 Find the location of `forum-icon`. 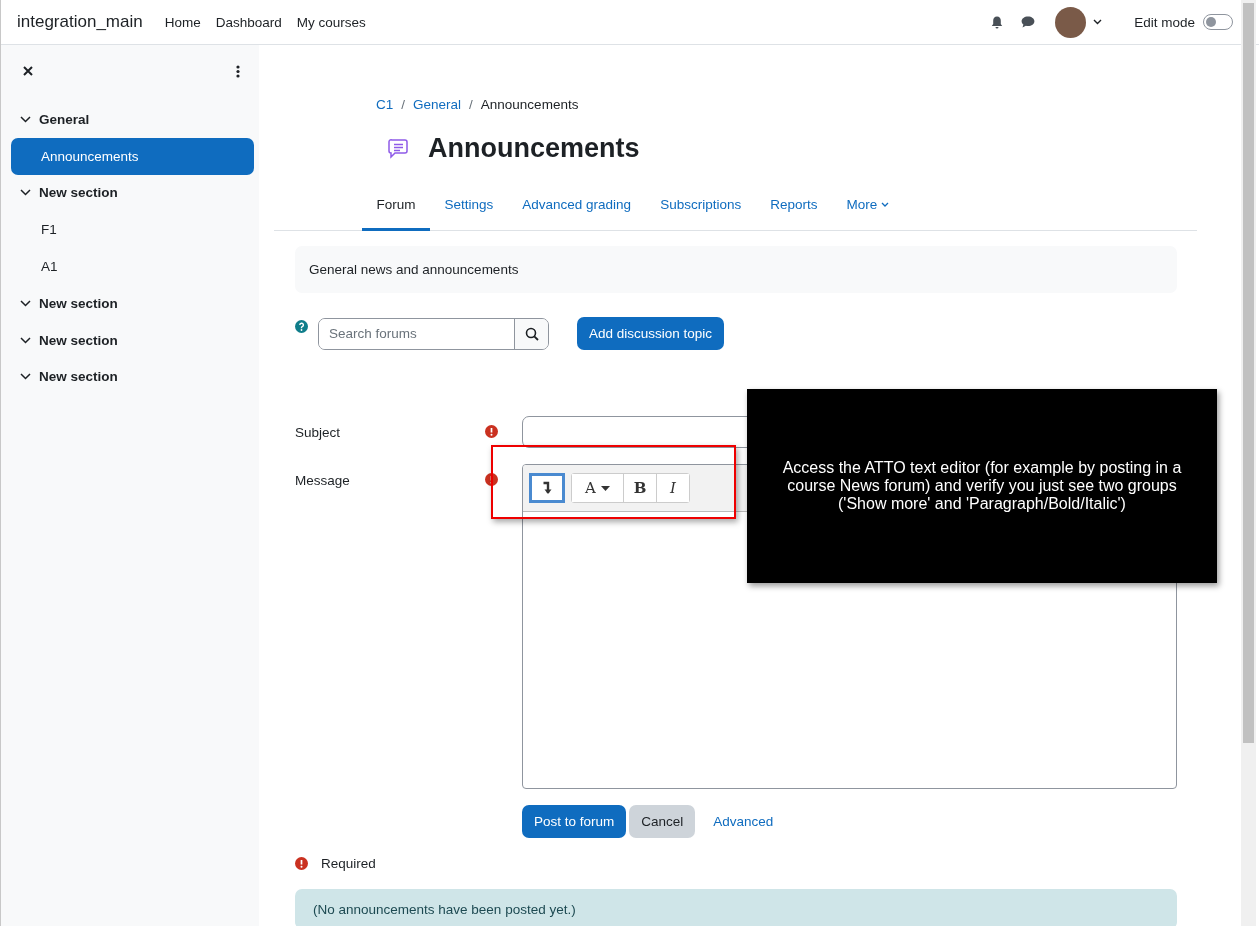

forum-icon is located at coordinates (398, 148).